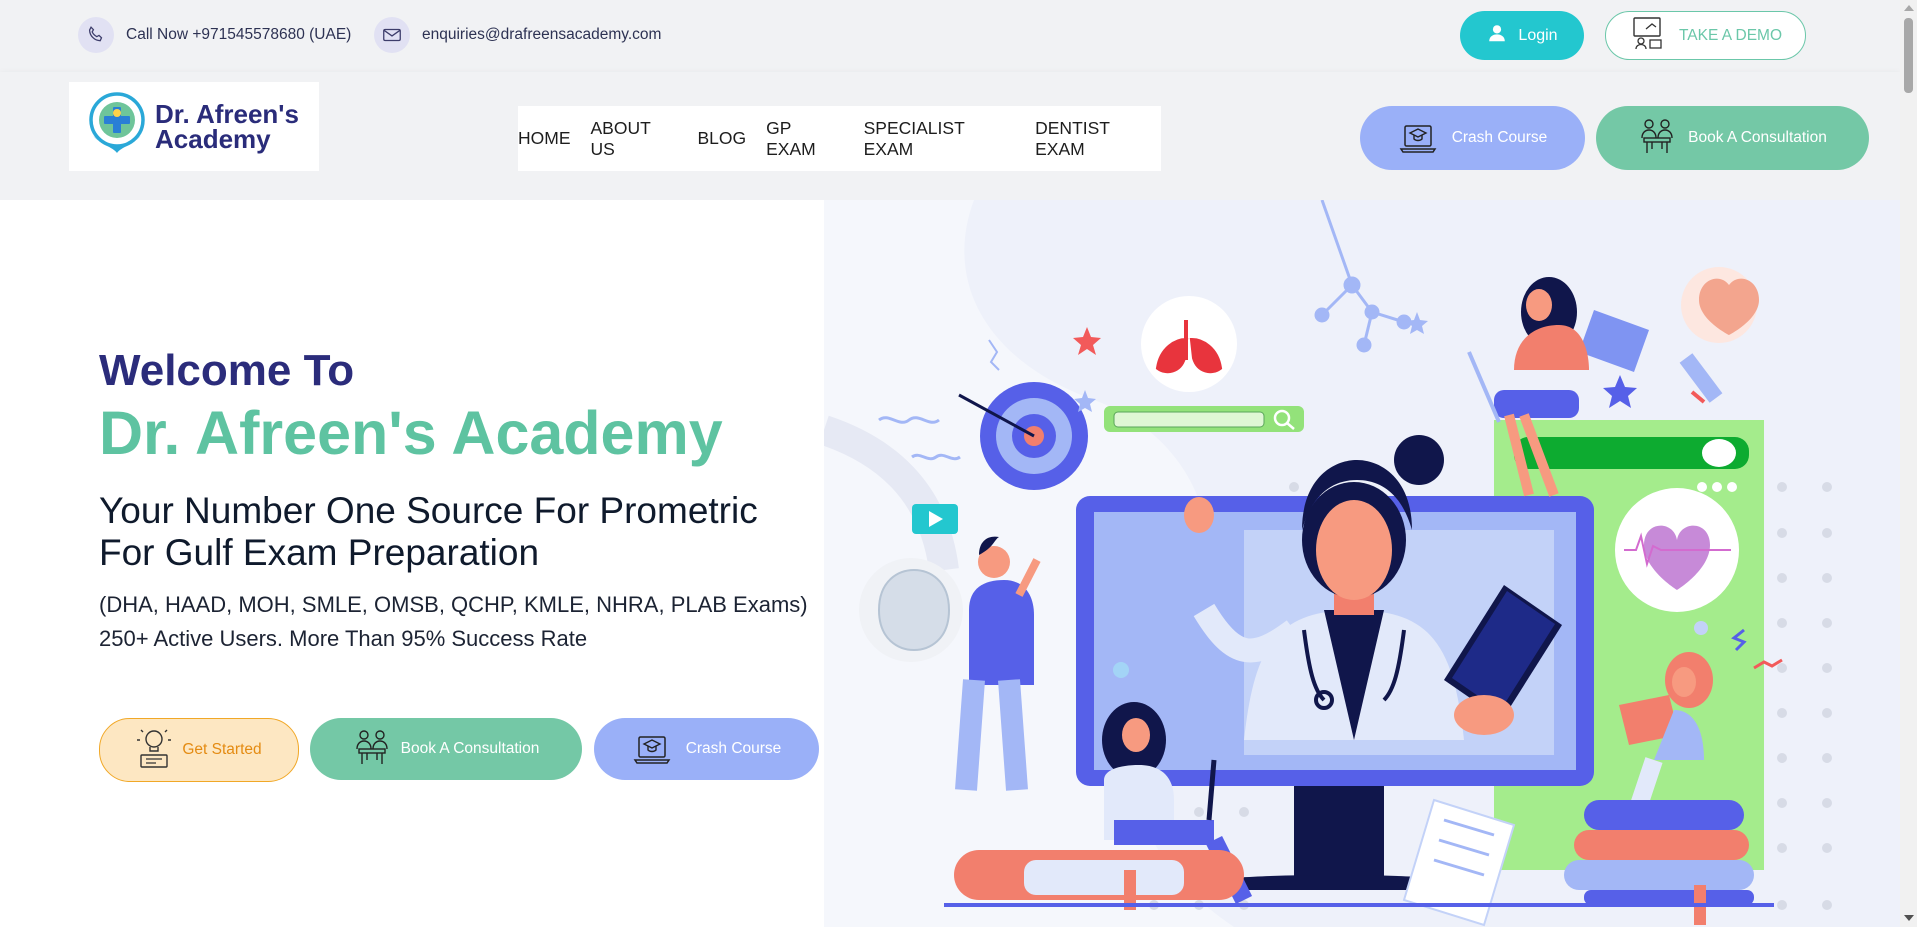 The width and height of the screenshot is (1917, 927). I want to click on header-crash-course-button: Crash Course, so click(1472, 138).